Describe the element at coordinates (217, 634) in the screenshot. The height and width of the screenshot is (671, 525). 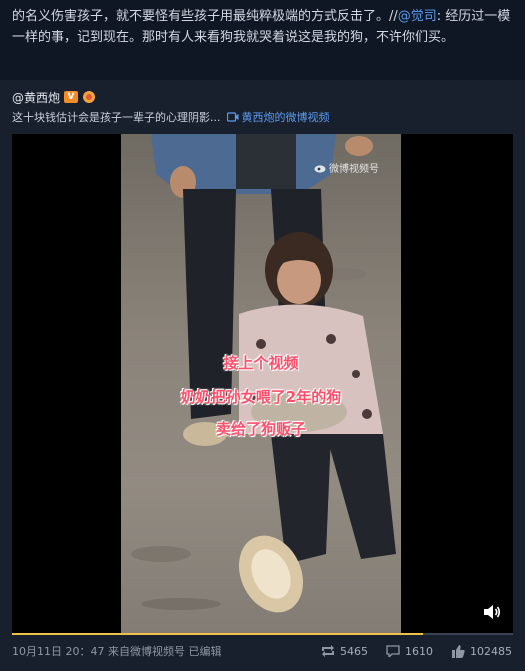
I see `video-progress-fill` at that location.